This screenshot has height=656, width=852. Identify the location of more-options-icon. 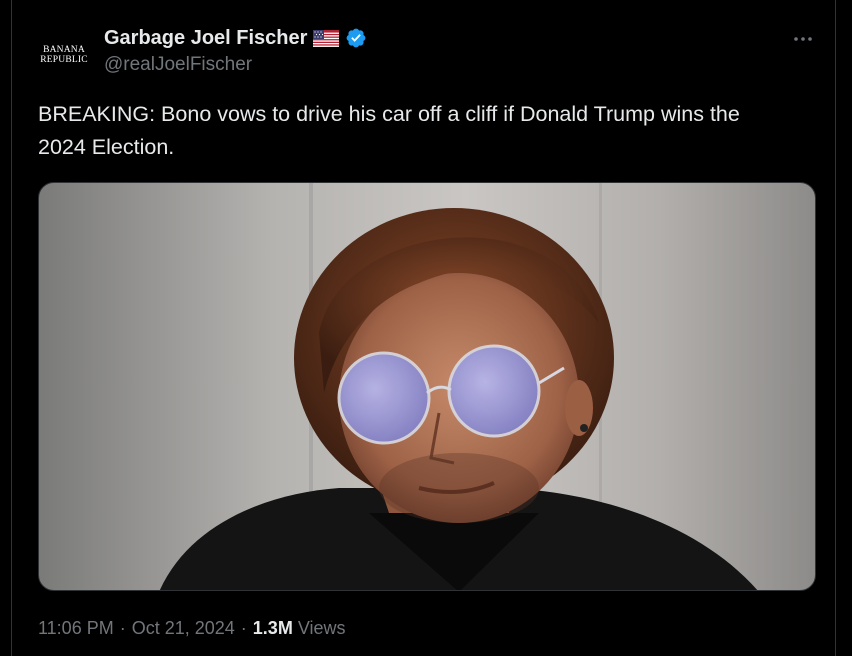
(803, 38).